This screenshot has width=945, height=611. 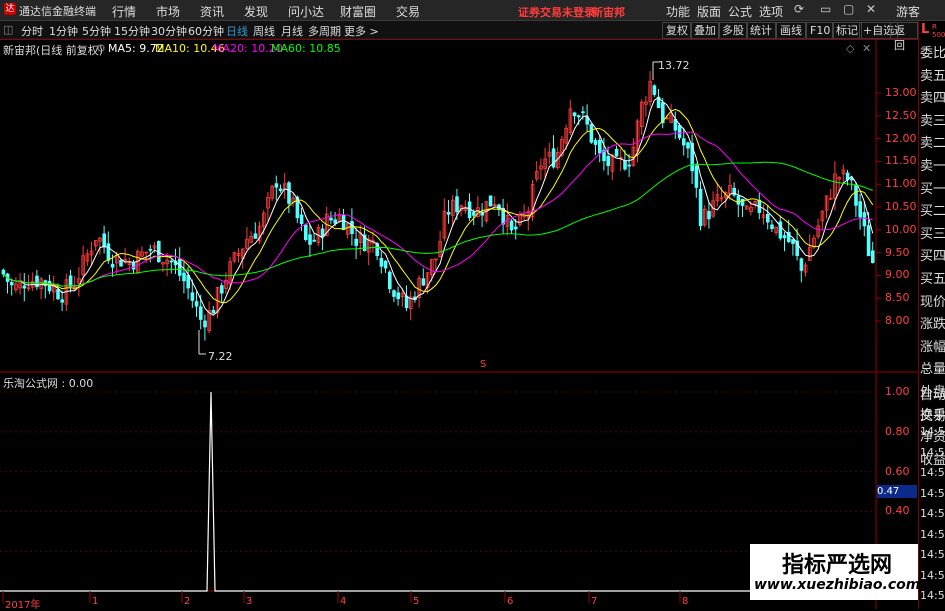 I want to click on y-tick-label: 8.50, so click(x=897, y=298).